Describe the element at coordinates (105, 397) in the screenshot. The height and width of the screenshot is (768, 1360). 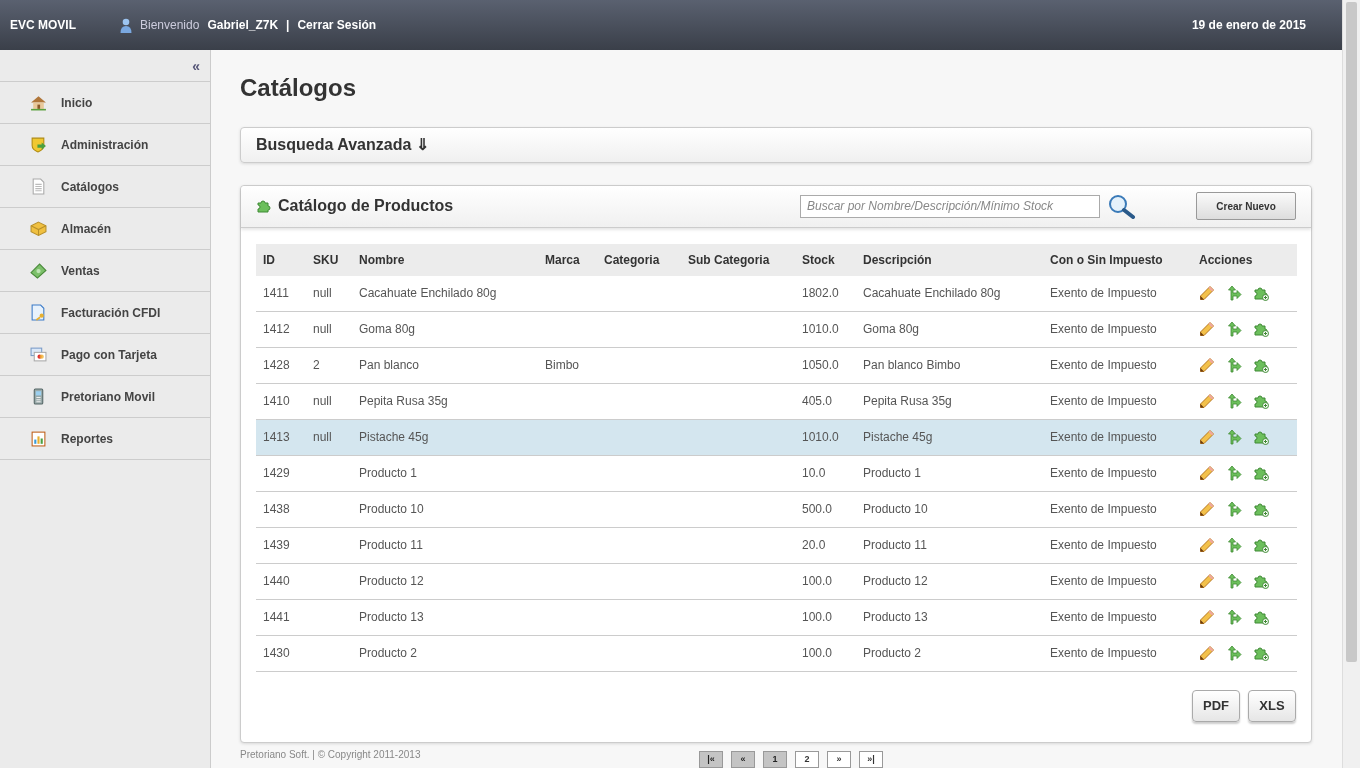
I see `sidebar-item: Pretoriano Movil` at that location.